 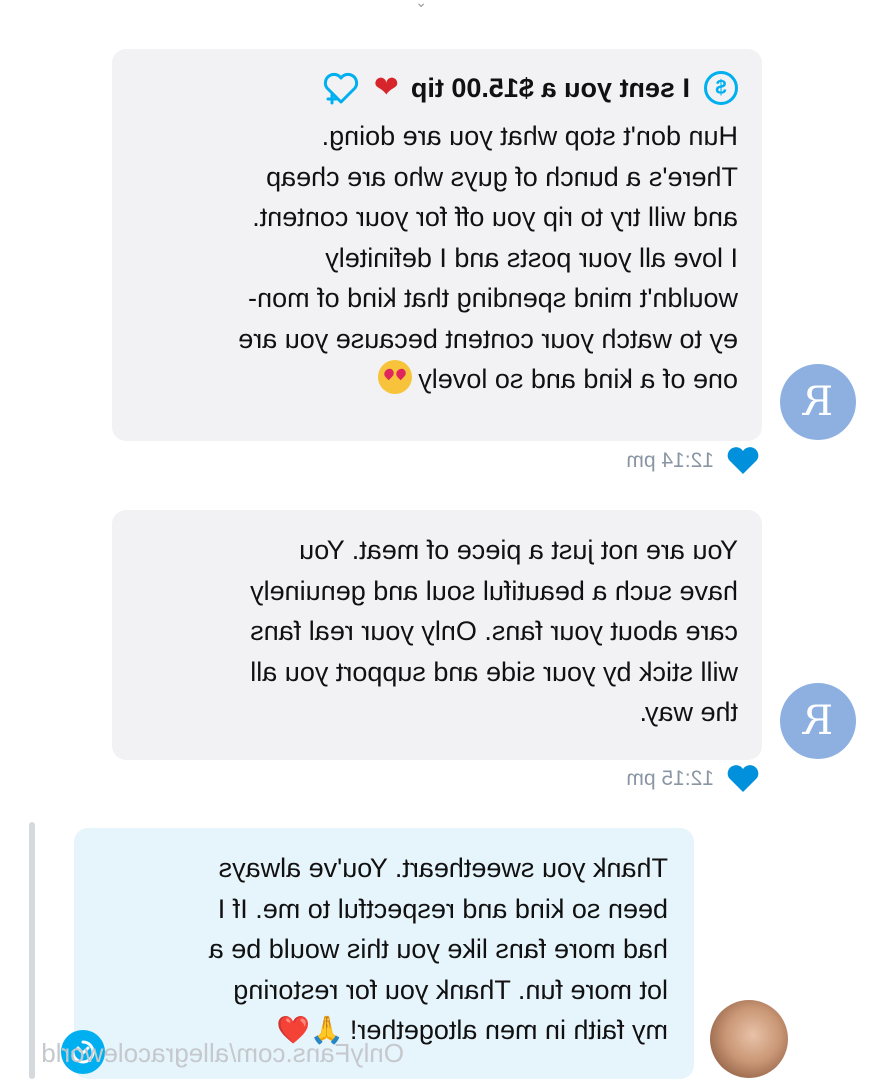 I want to click on scrollbar, so click(x=32, y=950).